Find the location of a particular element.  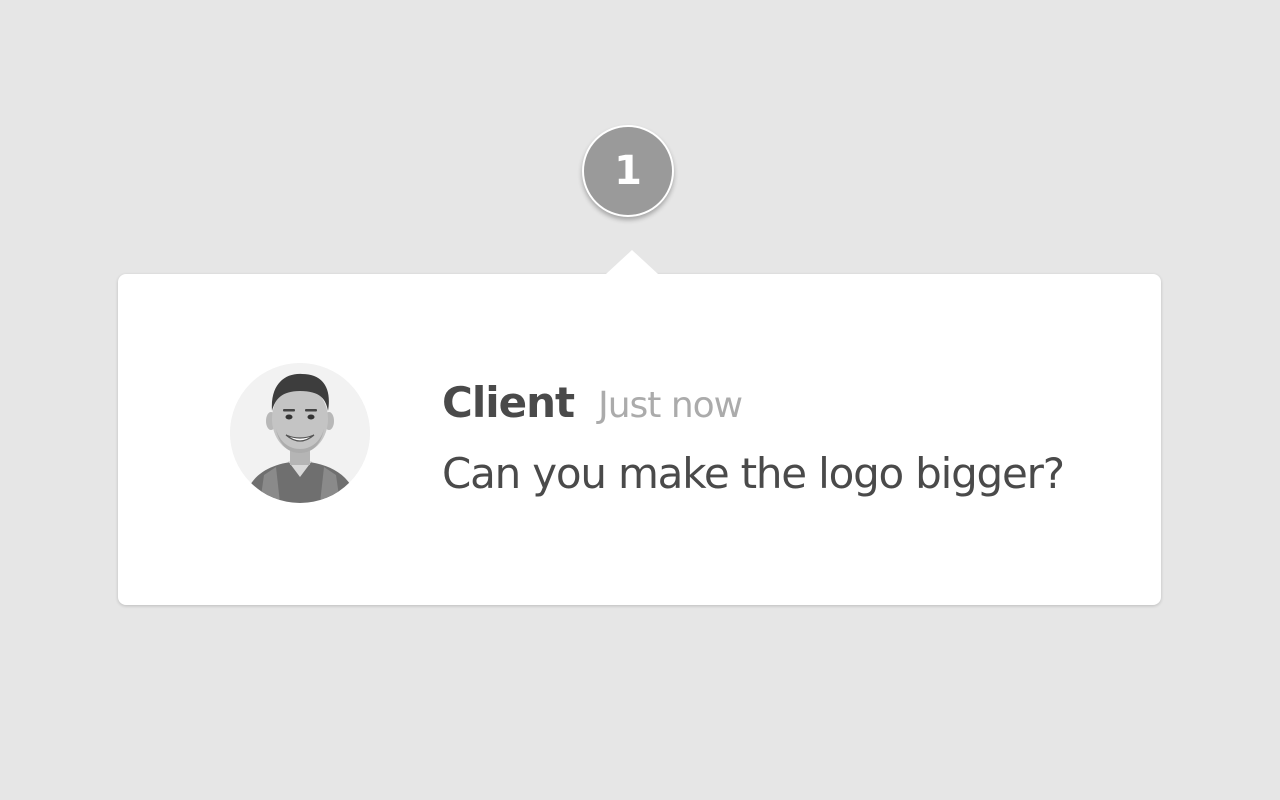

user-avatar-icon is located at coordinates (300, 433).